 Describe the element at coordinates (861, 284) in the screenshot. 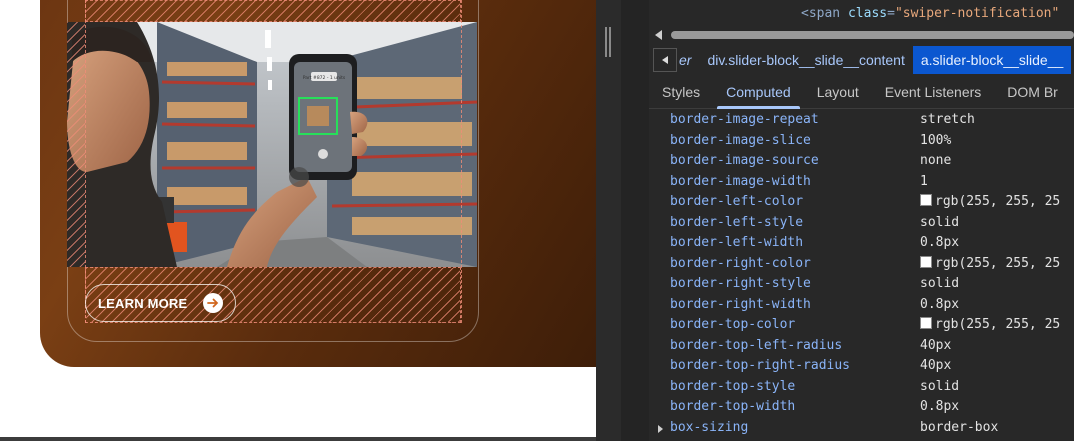

I see `computed-property-row: border-right-style solid` at that location.